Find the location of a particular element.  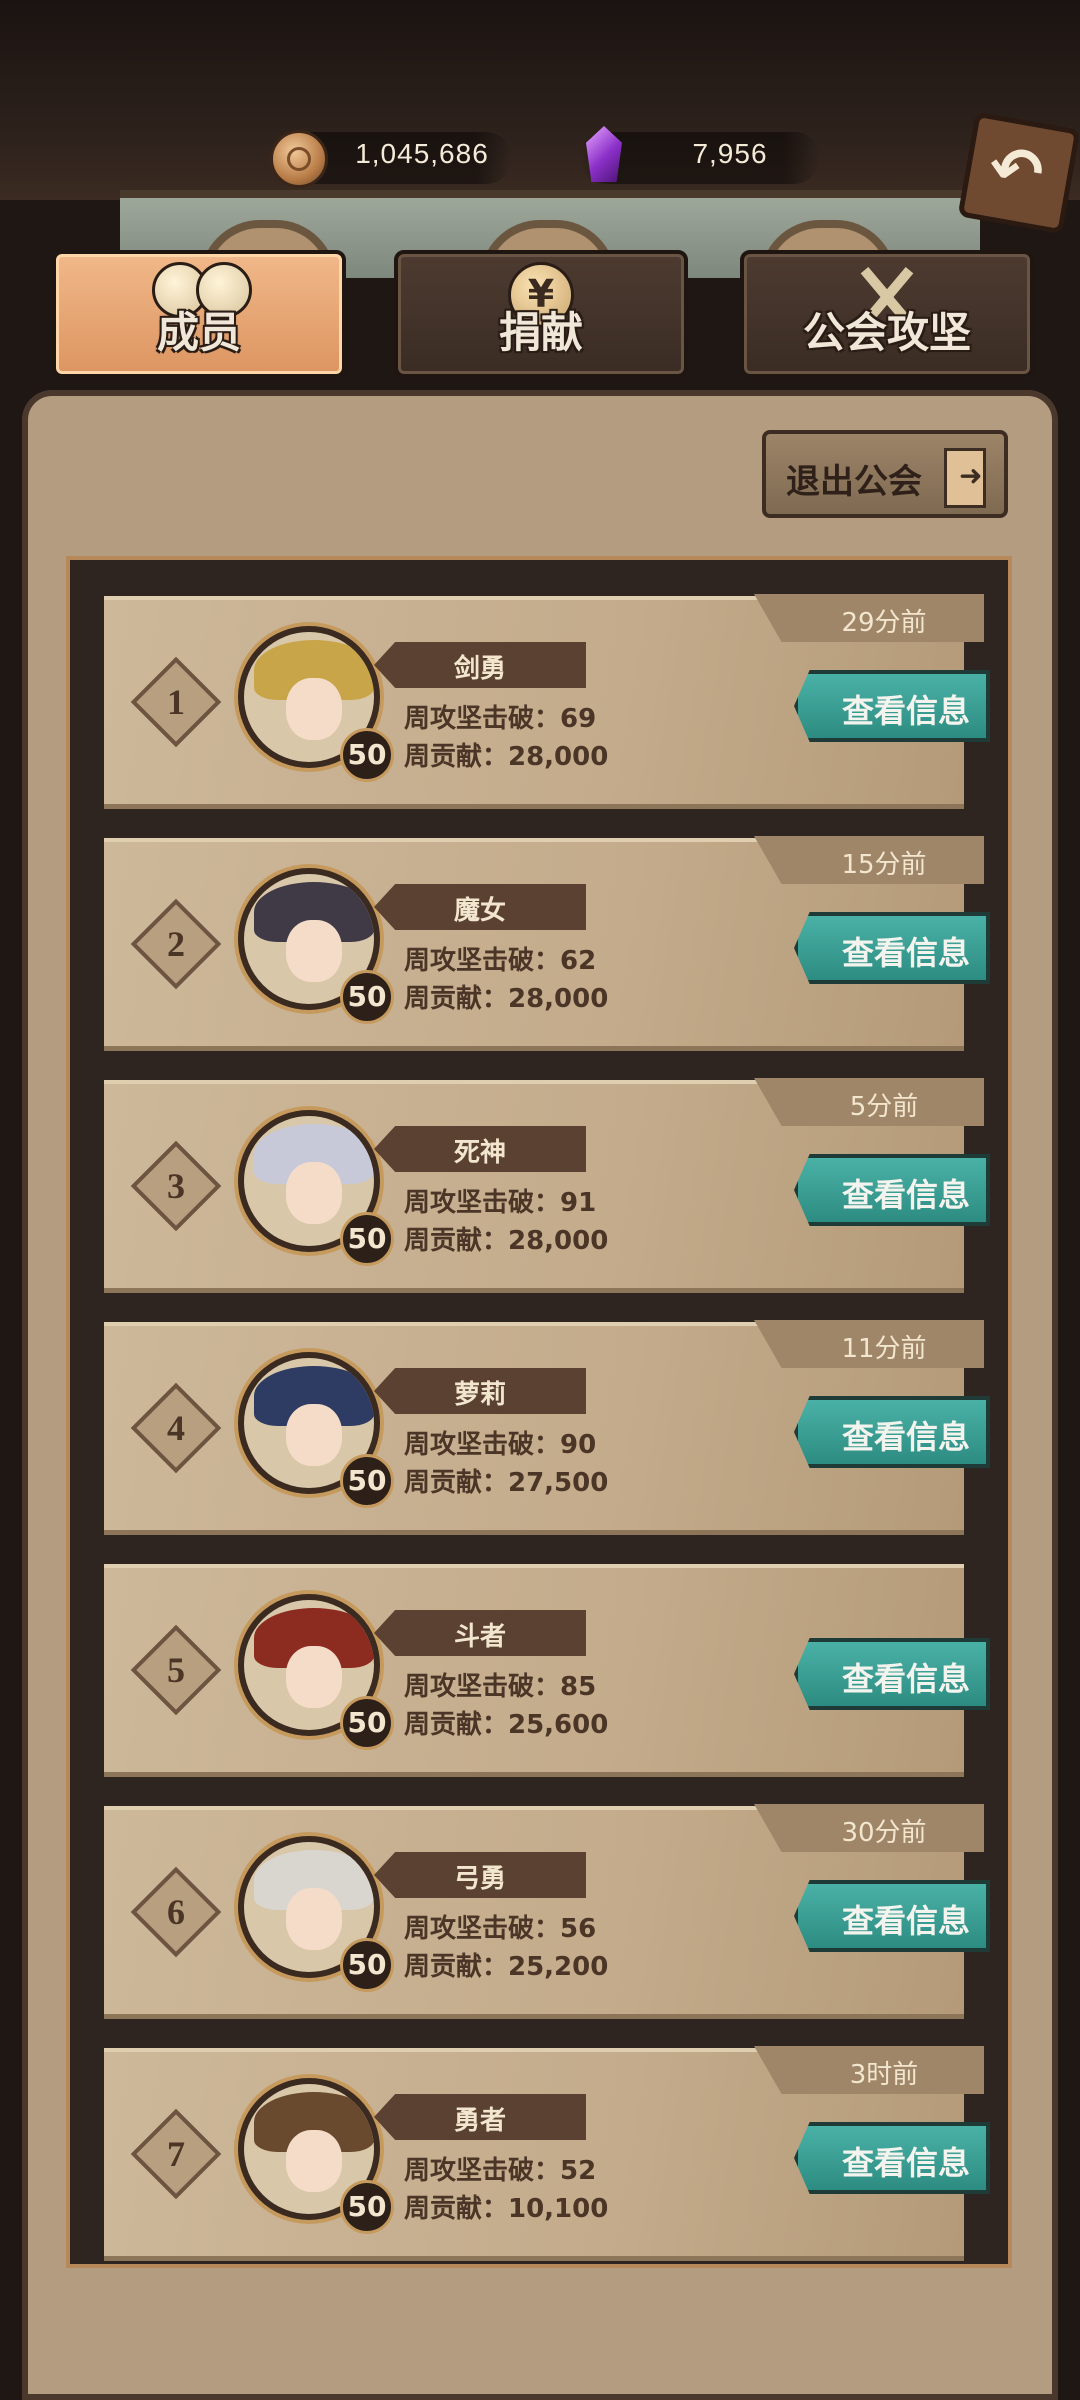

last-online-tag: 11分前 is located at coordinates (869, 1344).